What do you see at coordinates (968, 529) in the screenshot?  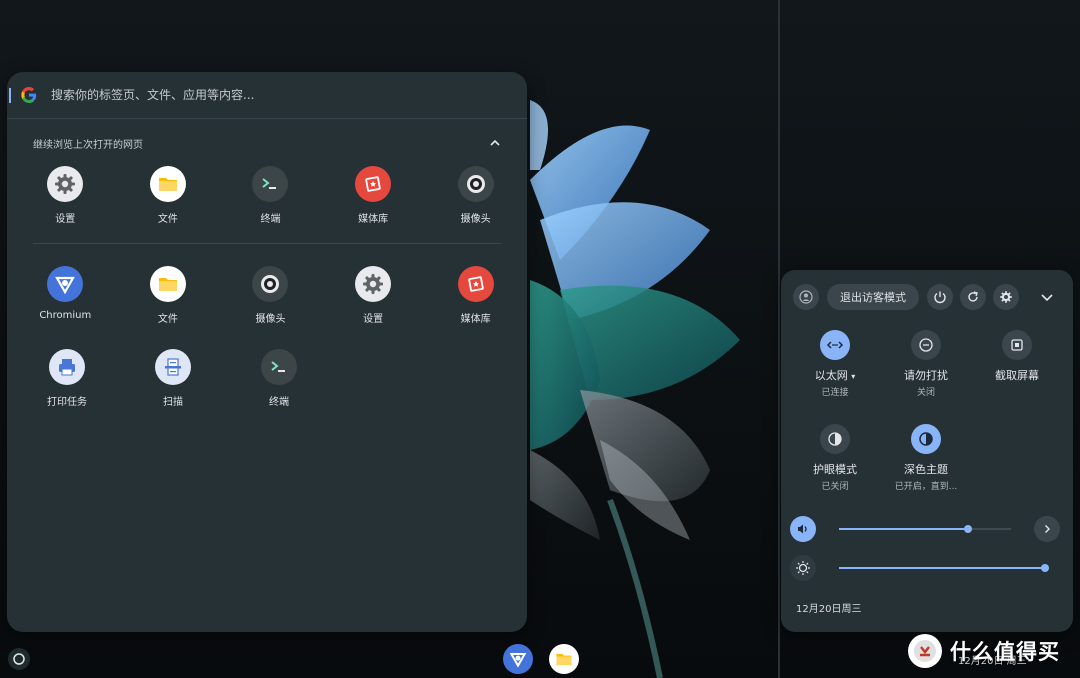 I see `volume-slider-thumb` at bounding box center [968, 529].